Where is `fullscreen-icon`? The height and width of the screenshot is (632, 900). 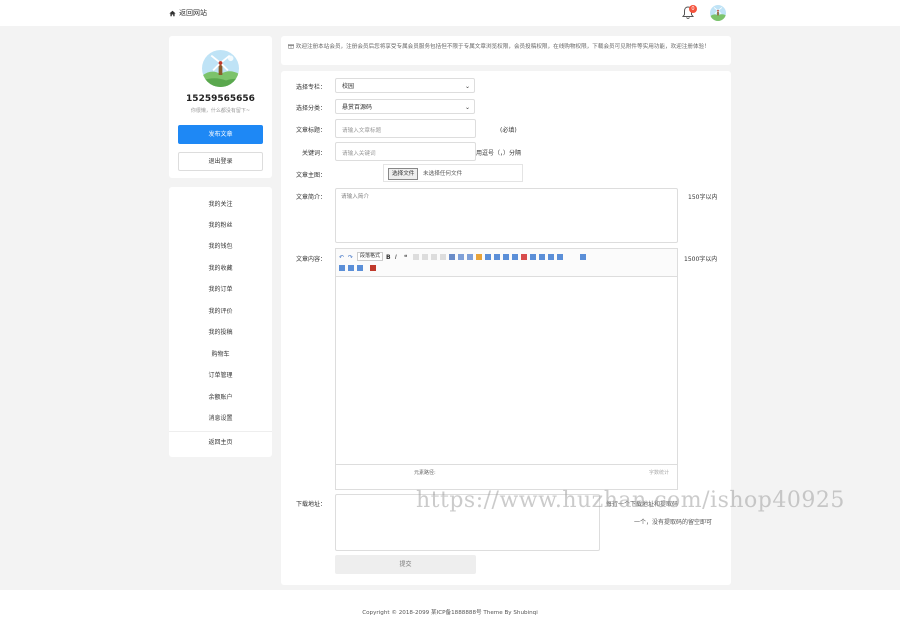 fullscreen-icon is located at coordinates (583, 256).